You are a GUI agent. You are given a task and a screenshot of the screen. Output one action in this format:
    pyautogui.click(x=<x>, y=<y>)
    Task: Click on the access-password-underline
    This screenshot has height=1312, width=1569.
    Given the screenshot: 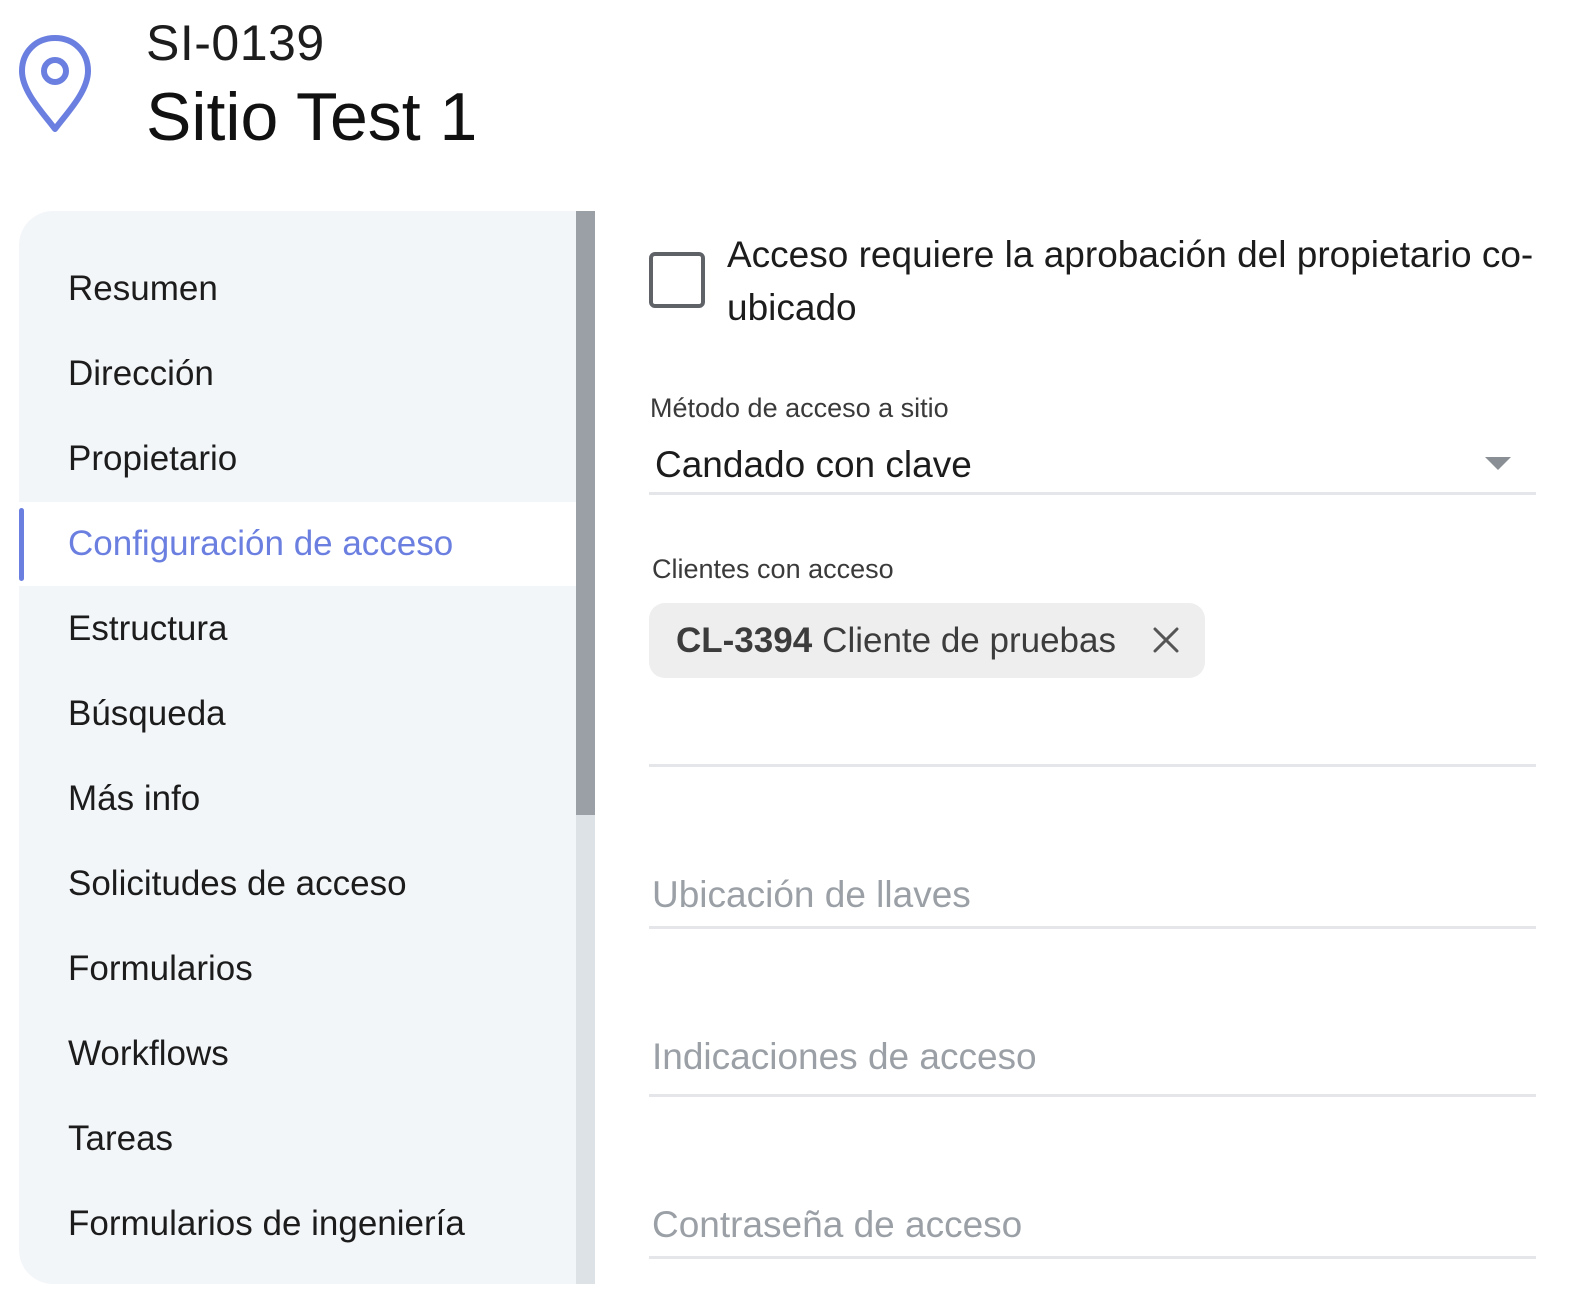 What is the action you would take?
    pyautogui.click(x=1092, y=1257)
    